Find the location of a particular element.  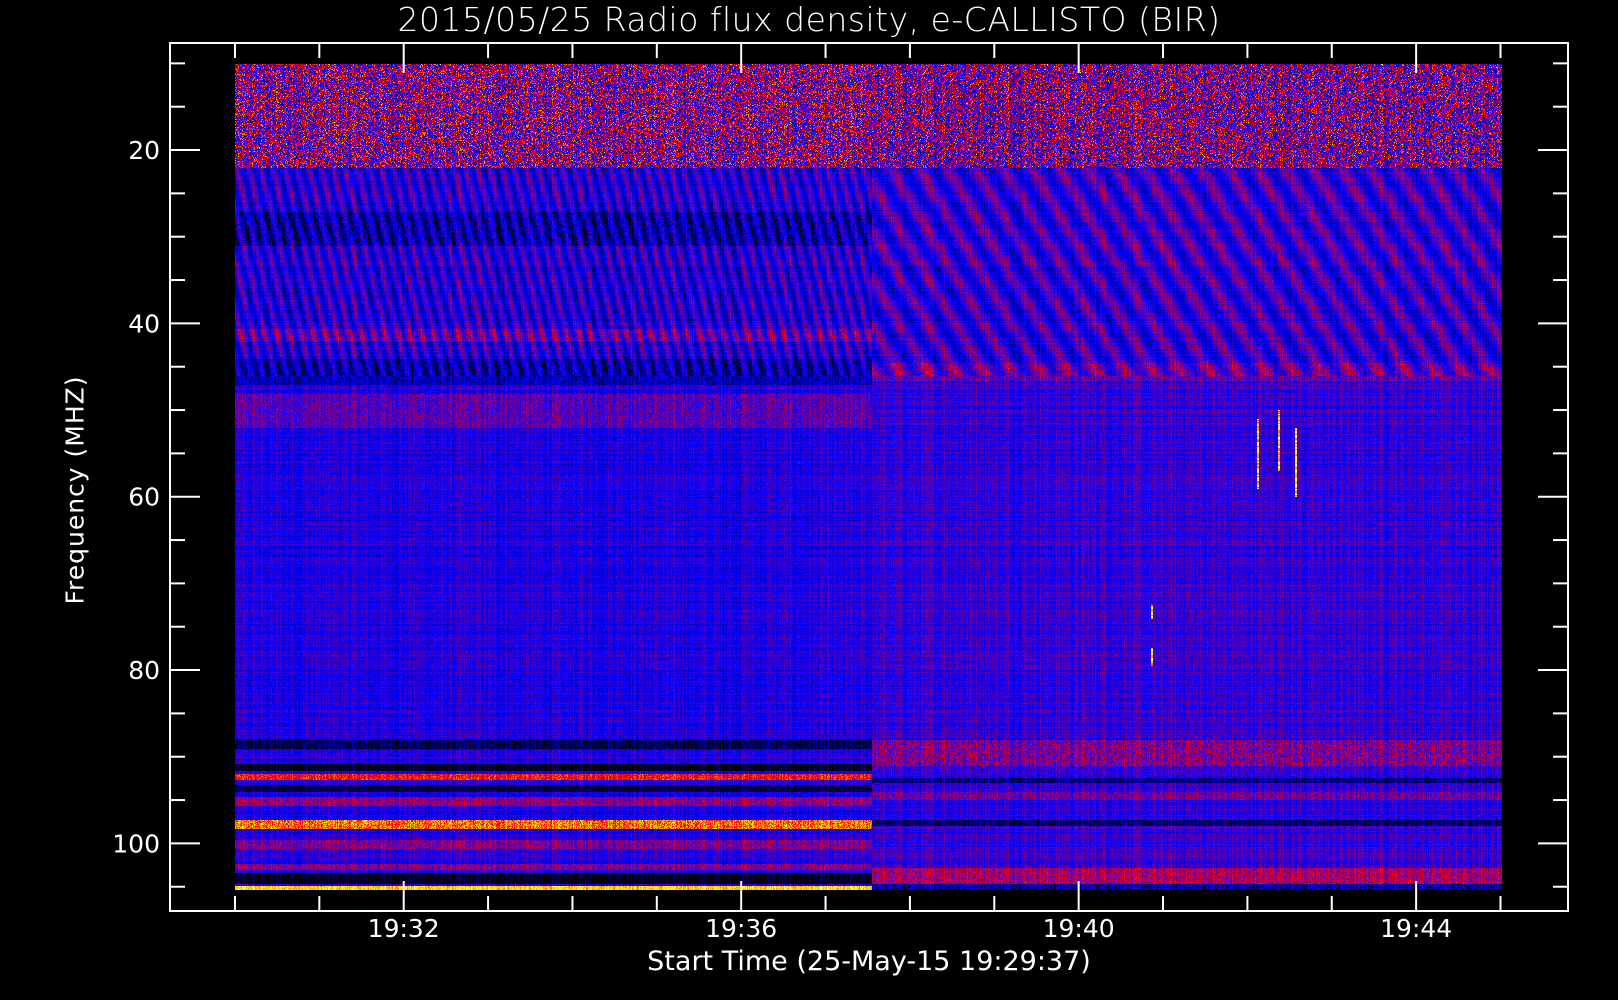

y-axis-label: Frequency (MHZ) is located at coordinates (75, 490).